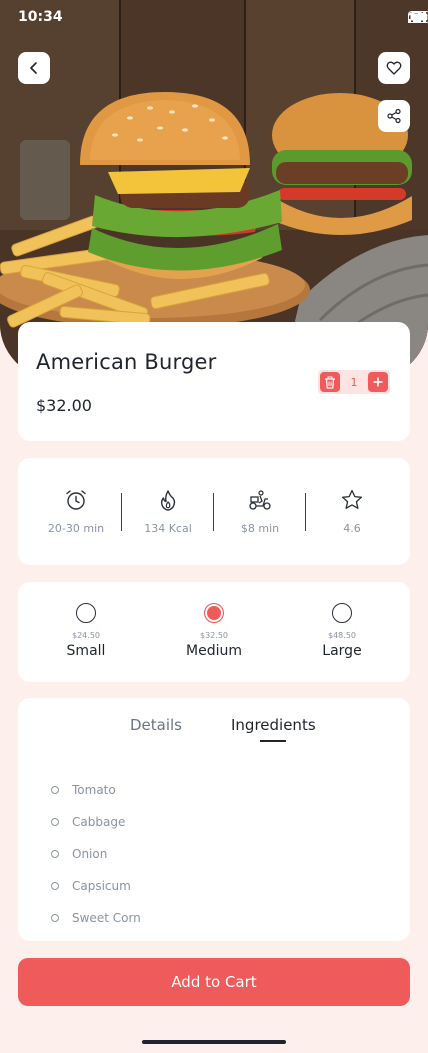 The image size is (428, 1053). Describe the element at coordinates (260, 500) in the screenshot. I see `delivery-scooter-icon` at that location.